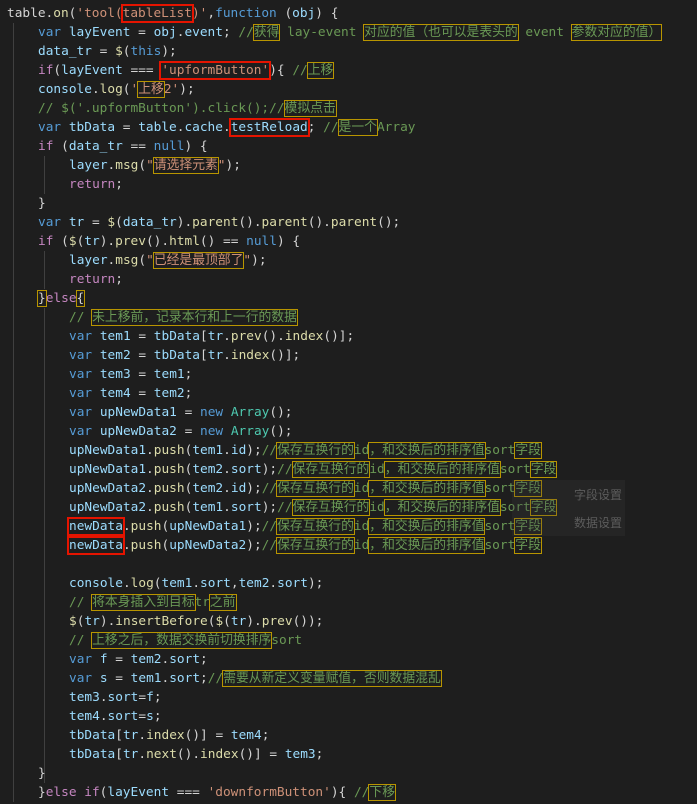 Image resolution: width=697 pixels, height=804 pixels. What do you see at coordinates (111, 222) in the screenshot?
I see `code-token: $` at bounding box center [111, 222].